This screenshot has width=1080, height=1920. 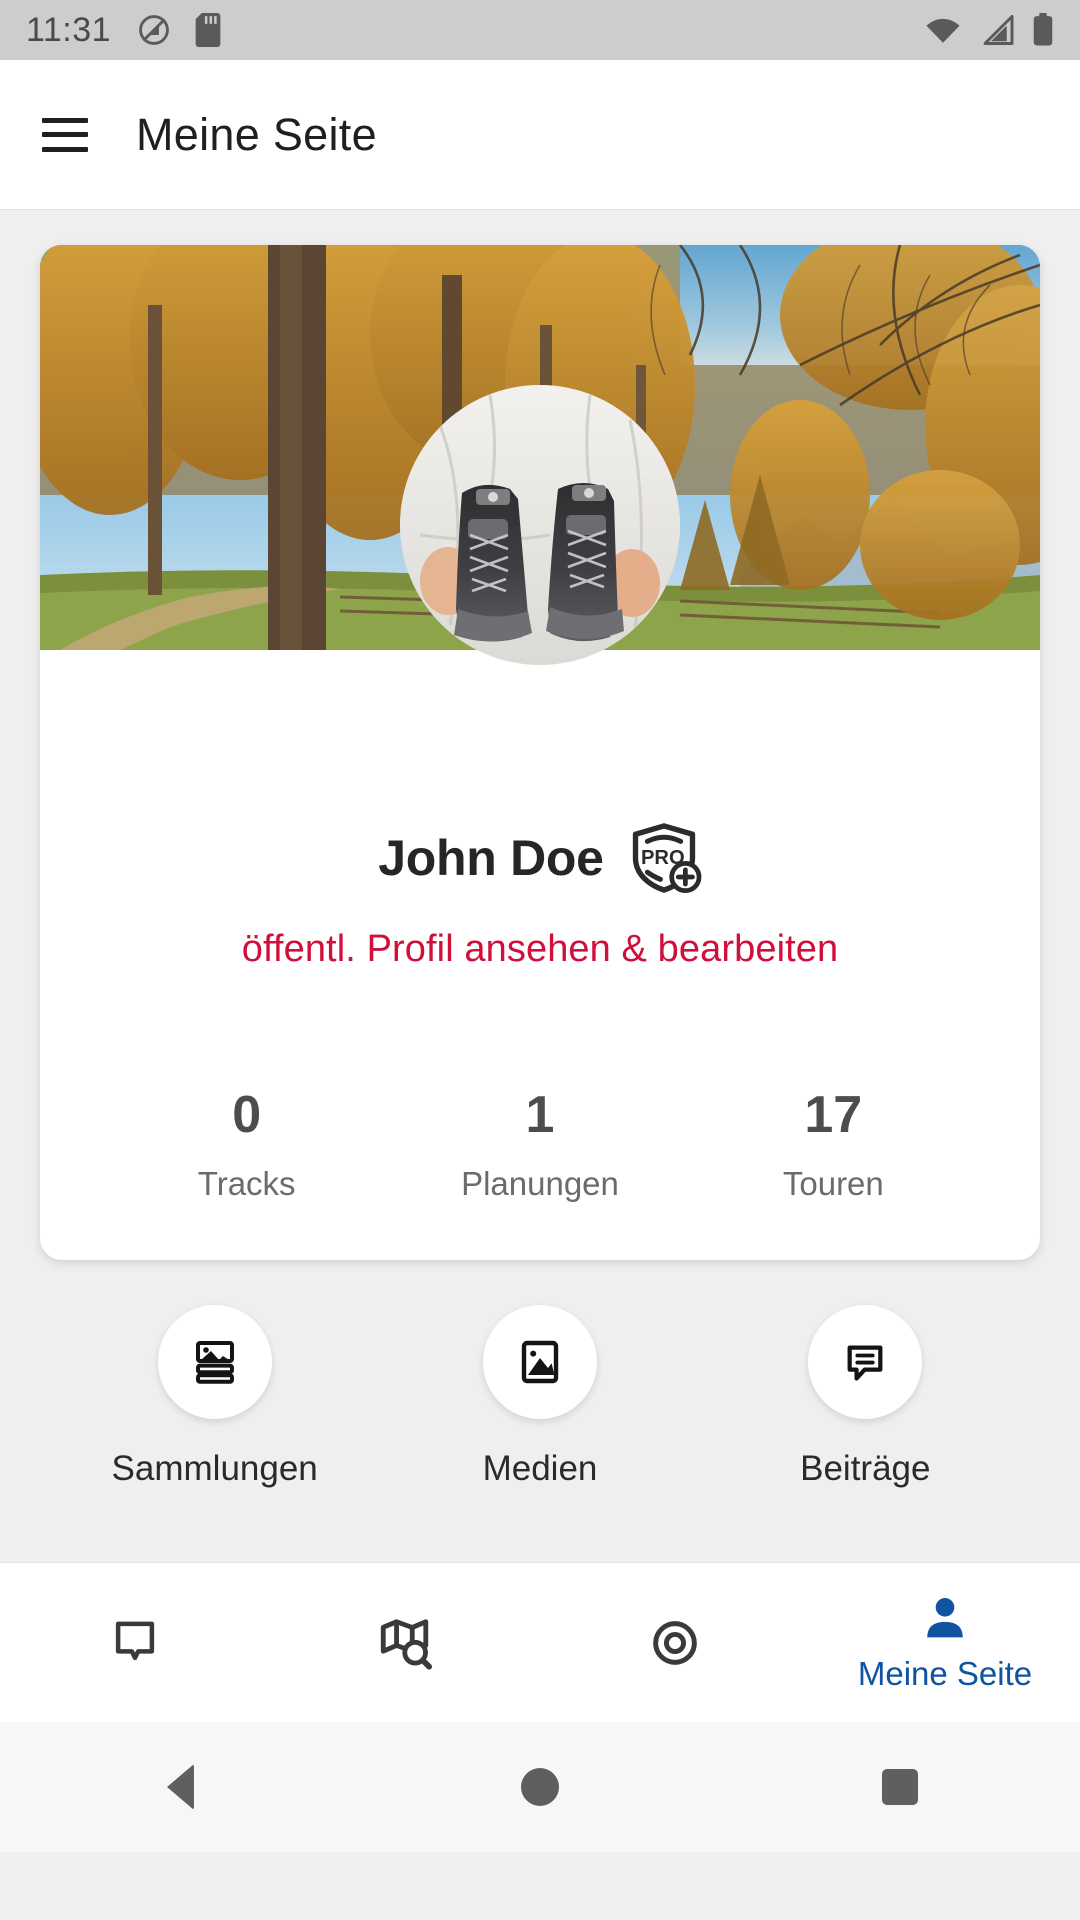 I want to click on profile-stats: 0 Tracks 1 Planungen 17 Touren, so click(x=540, y=1146).